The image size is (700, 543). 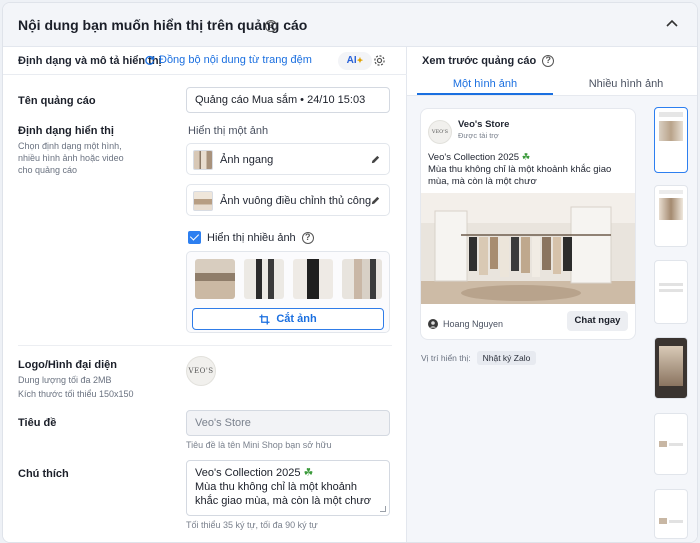 I want to click on multi-image-gallery: Cắt ảnh, so click(x=288, y=292).